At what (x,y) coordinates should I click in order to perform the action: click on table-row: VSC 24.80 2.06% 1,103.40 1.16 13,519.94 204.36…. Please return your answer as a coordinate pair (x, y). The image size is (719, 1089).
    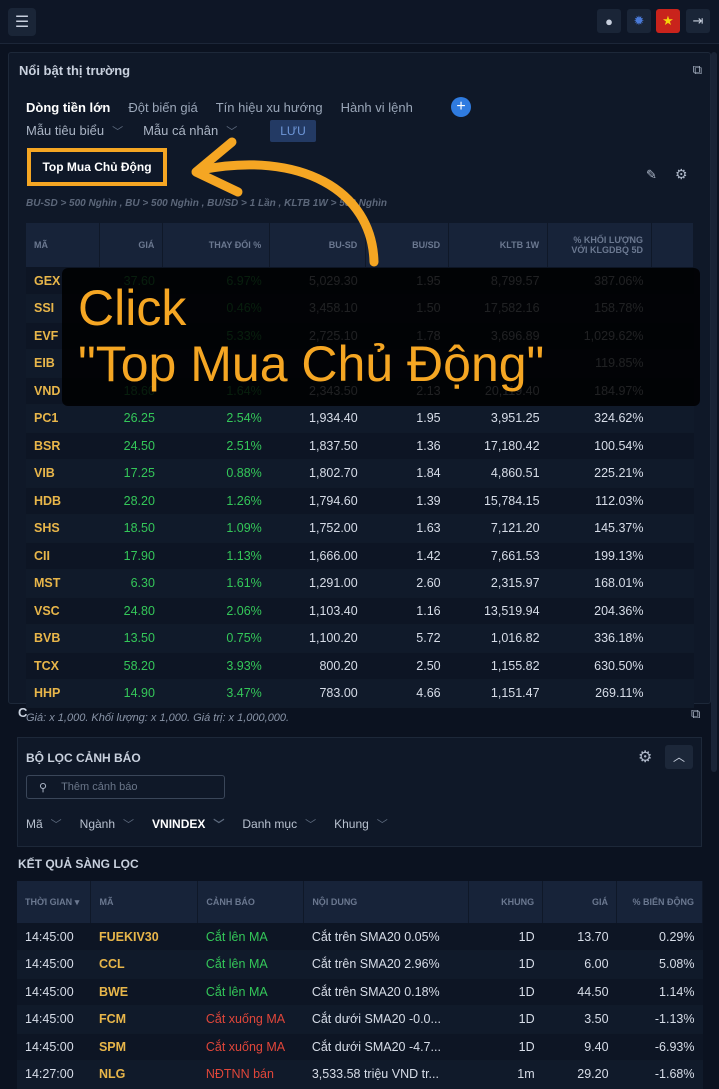
    Looking at the image, I should click on (360, 611).